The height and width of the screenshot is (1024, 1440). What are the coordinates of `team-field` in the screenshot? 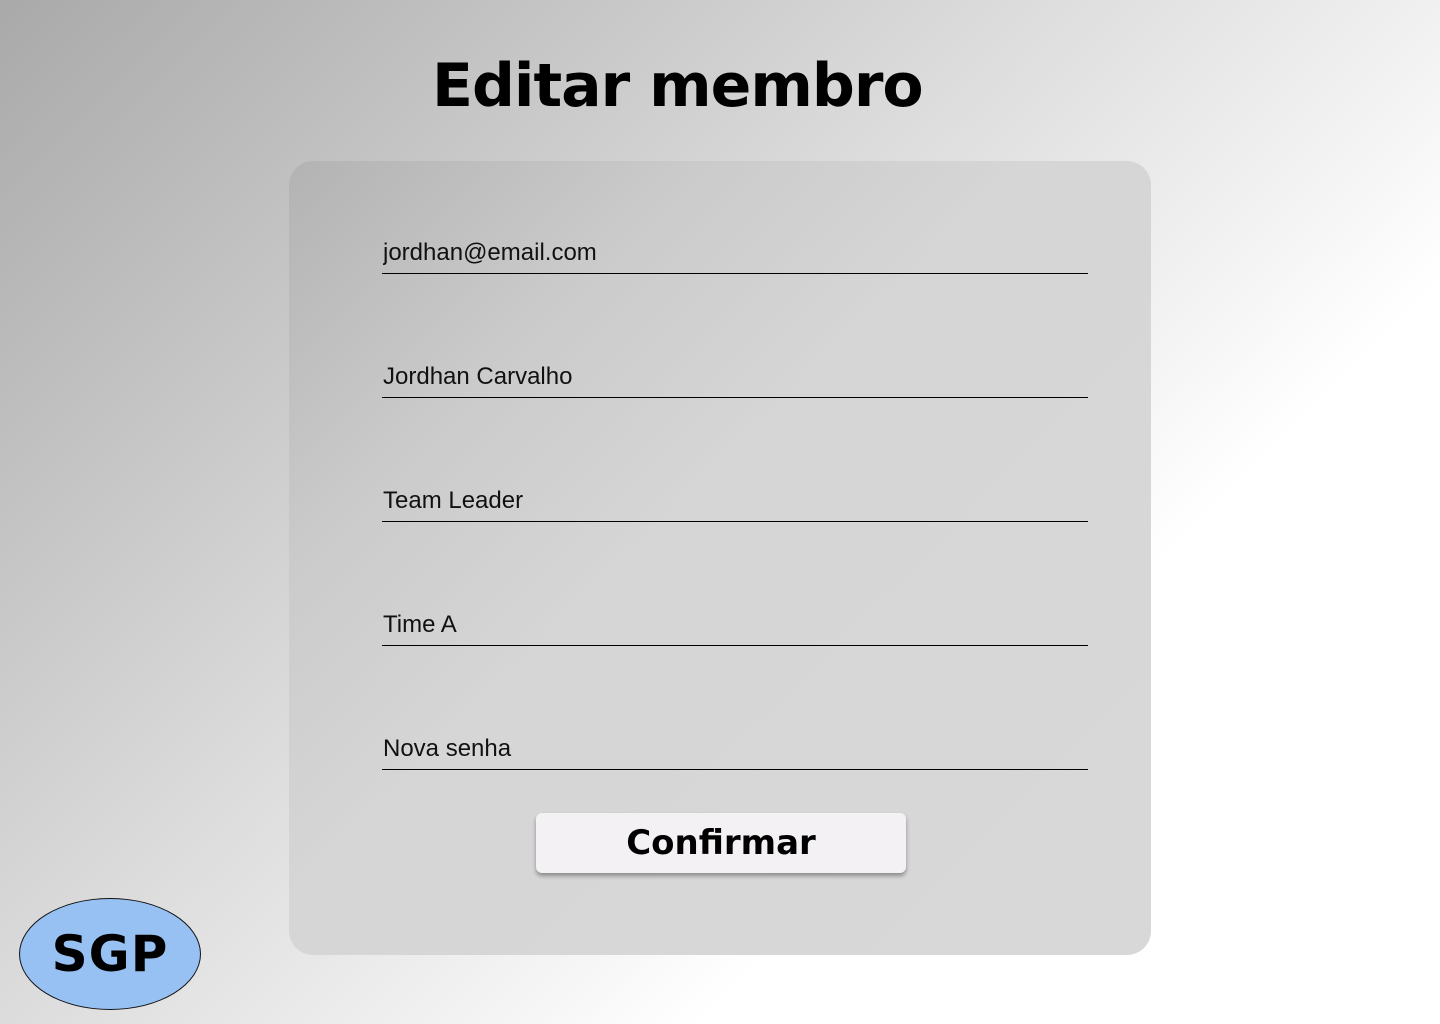 It's located at (735, 625).